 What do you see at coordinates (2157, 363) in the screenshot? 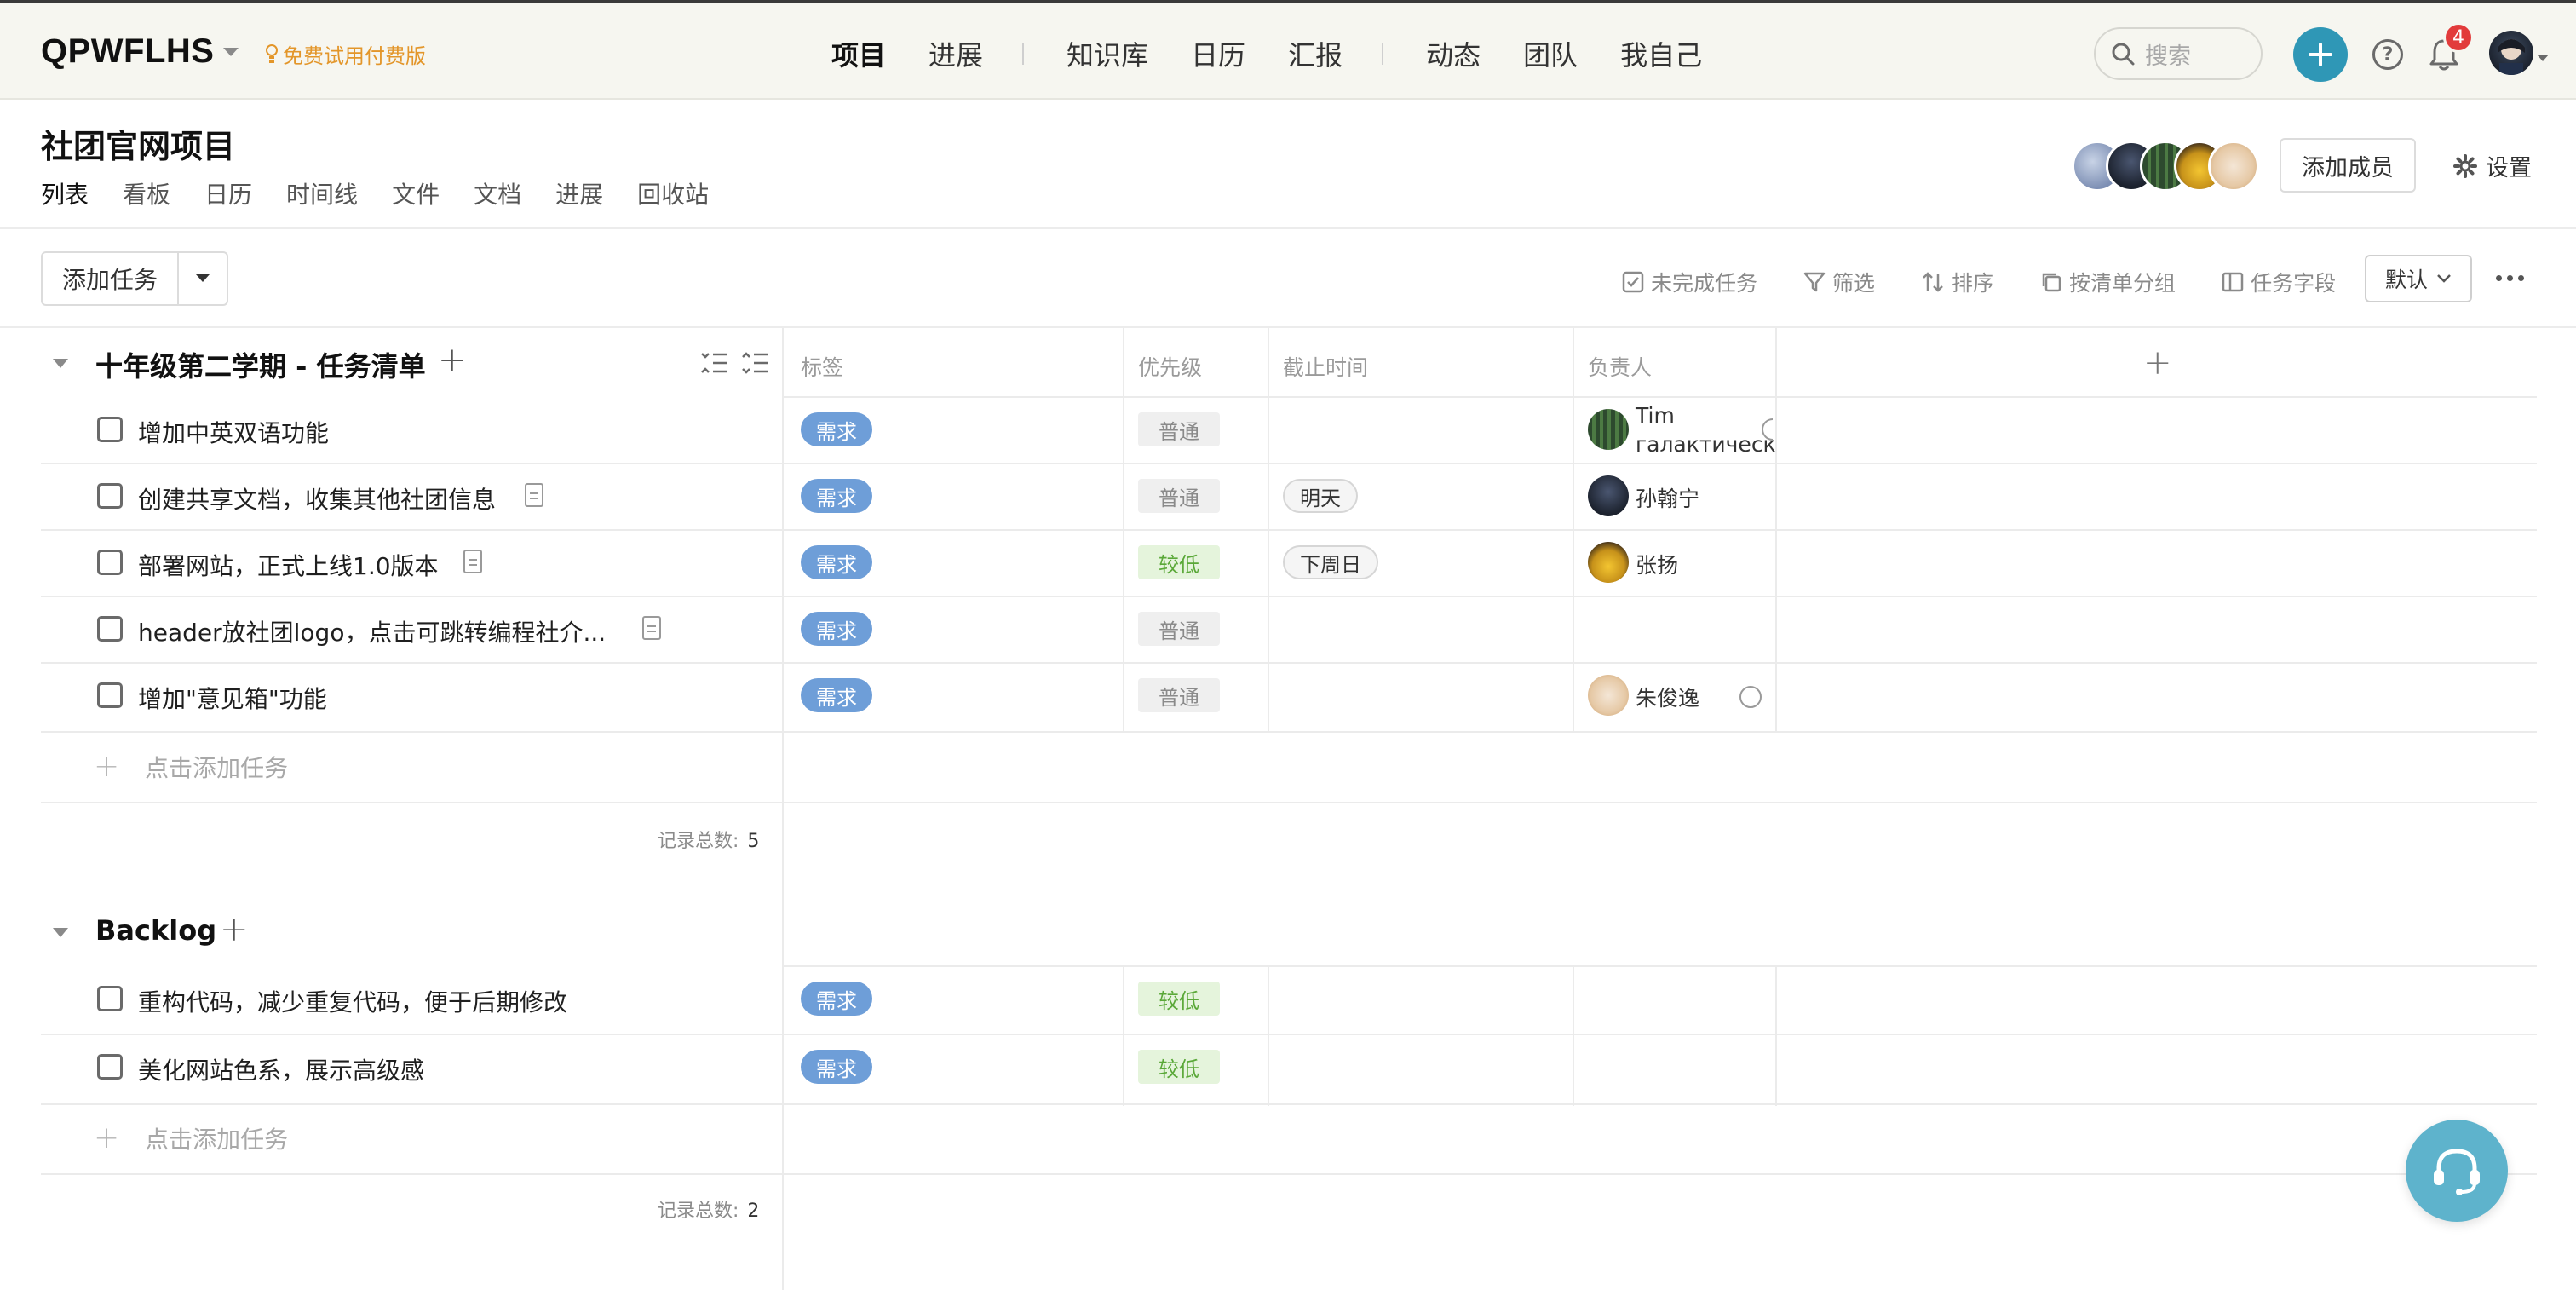
I see `add-column-button: +` at bounding box center [2157, 363].